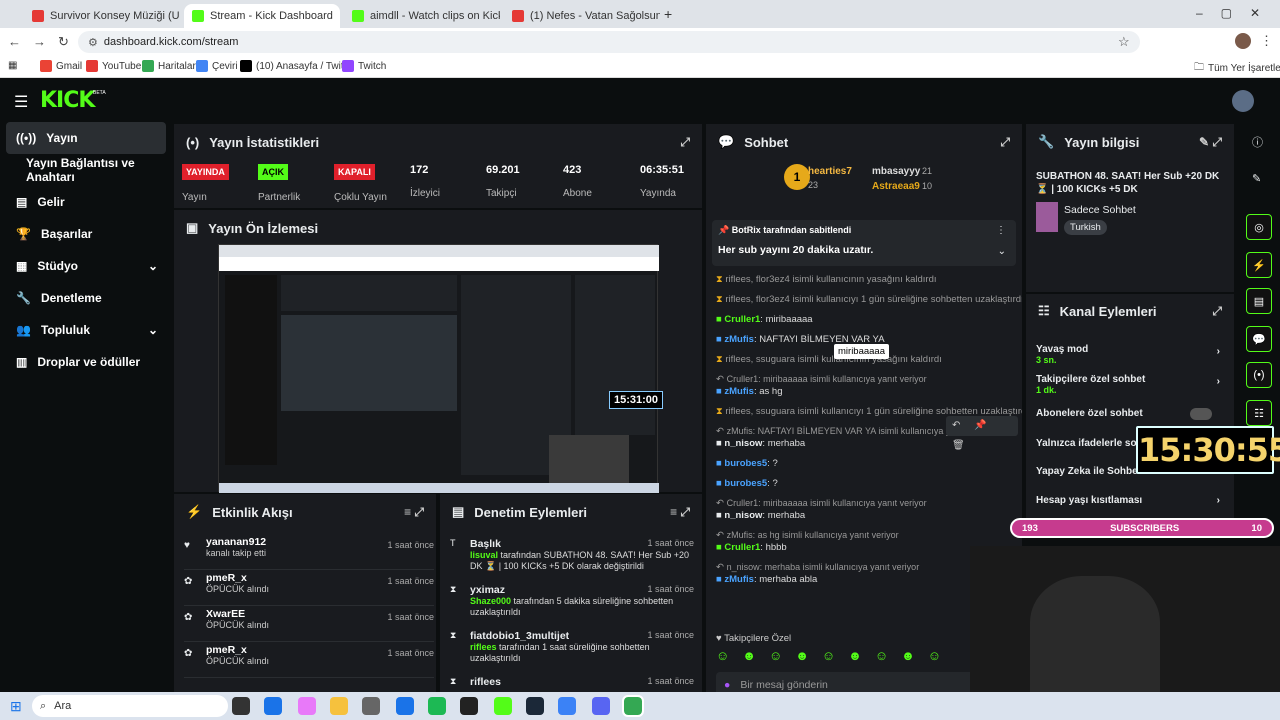  Describe the element at coordinates (21, 102) in the screenshot. I see `hamburger-menu-icon: ☰` at that location.